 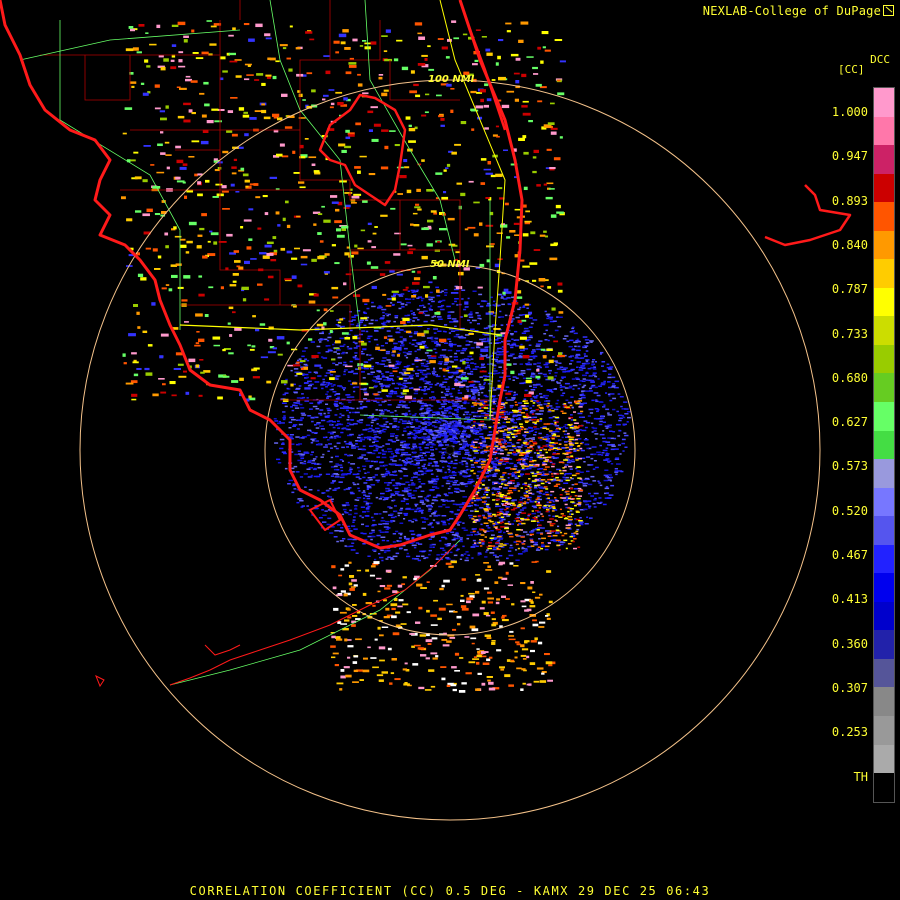 I want to click on legend-unit: [CC], so click(x=851, y=69).